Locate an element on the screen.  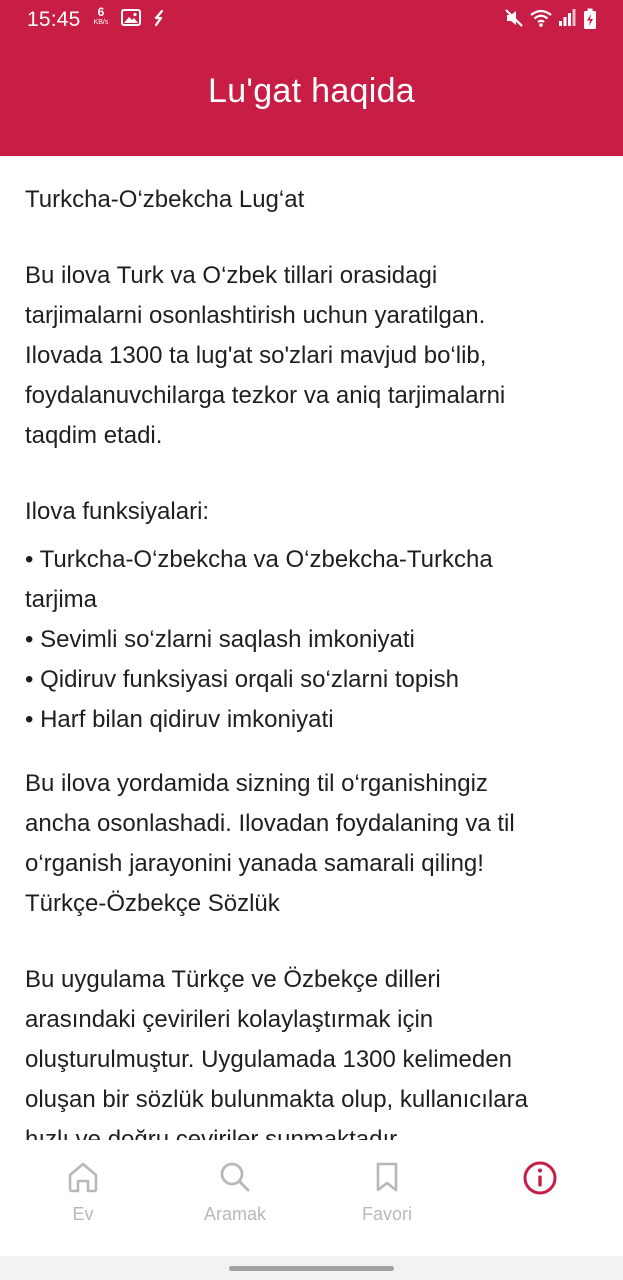
nav-about is located at coordinates (540, 1200).